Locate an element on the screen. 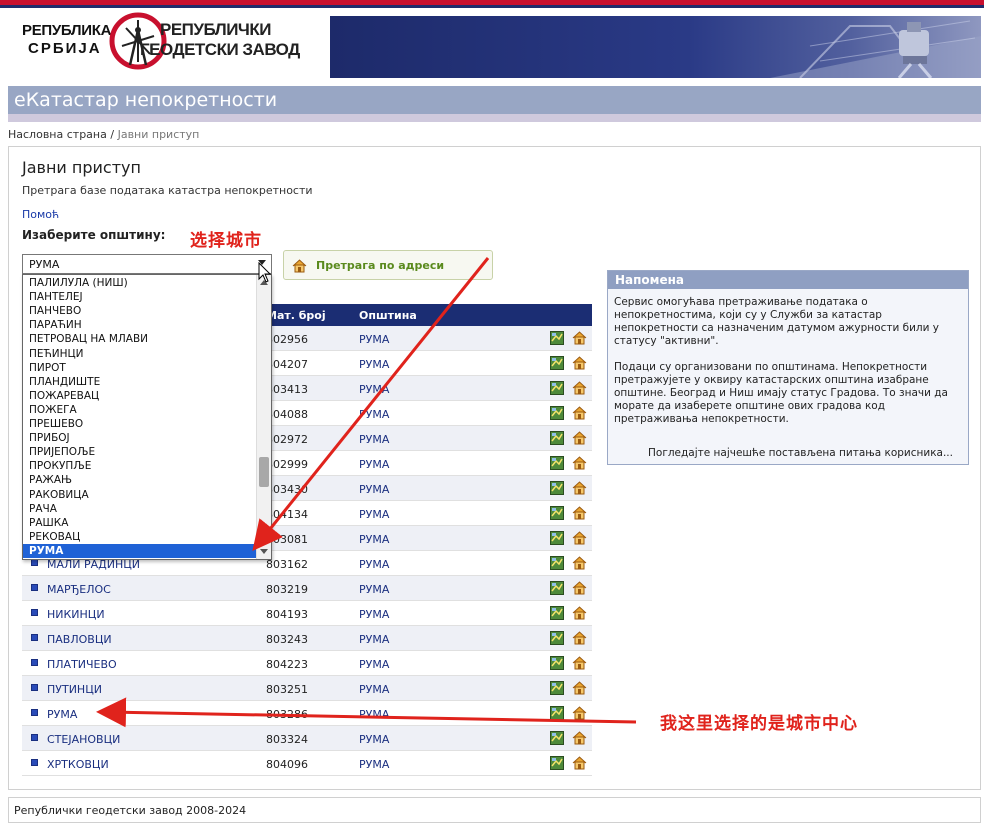  cadastral-municipality-name: МАРЂЕЛОС is located at coordinates (79, 589).